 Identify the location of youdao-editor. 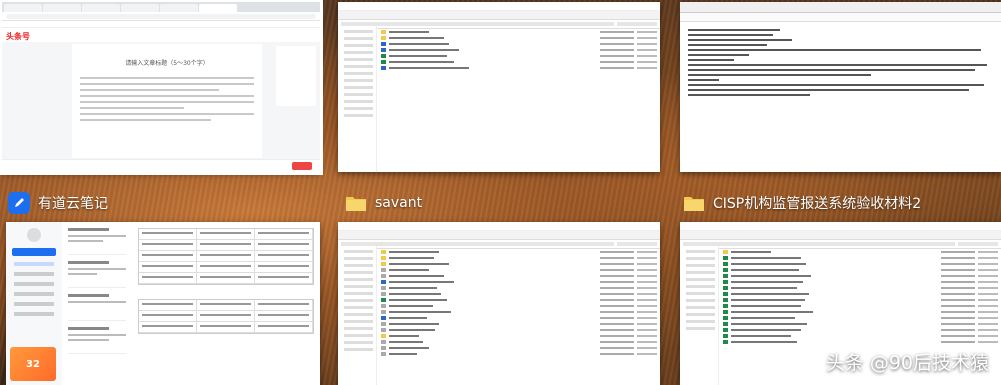
(226, 303).